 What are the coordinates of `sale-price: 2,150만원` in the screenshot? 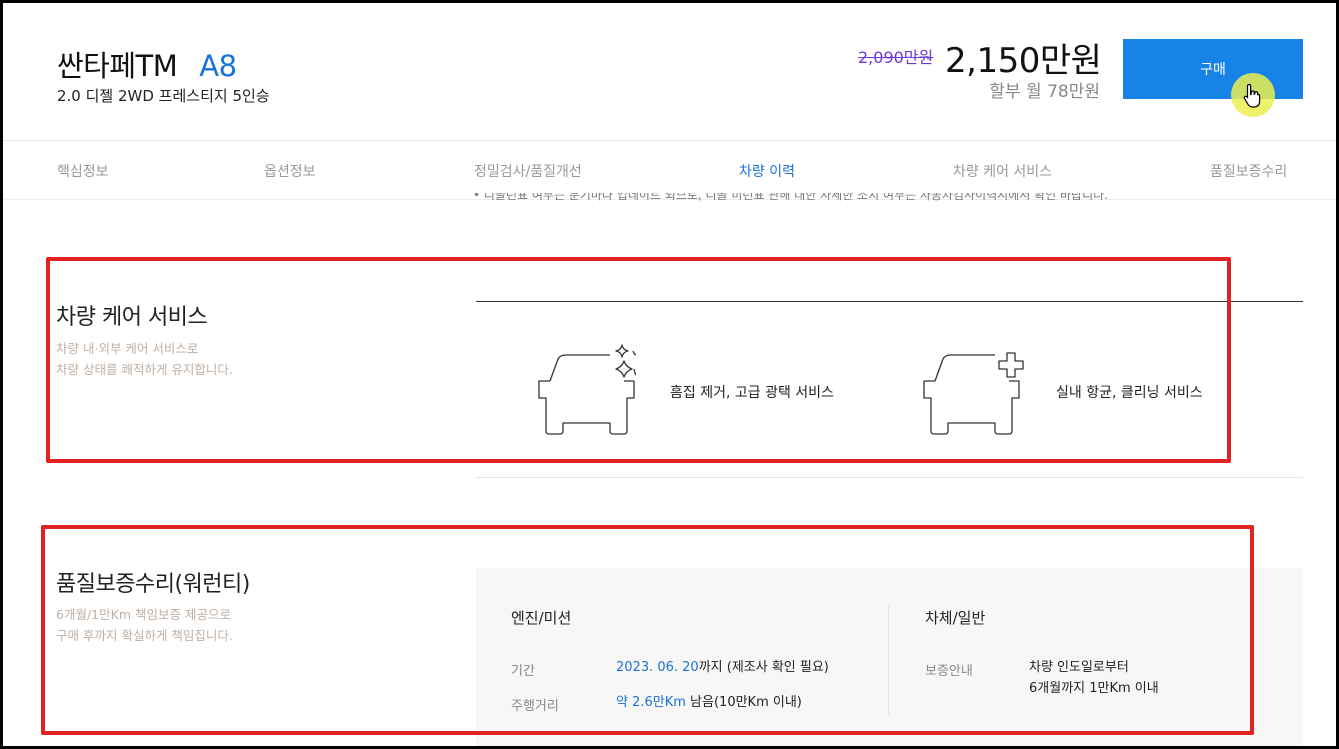 It's located at (1023, 61).